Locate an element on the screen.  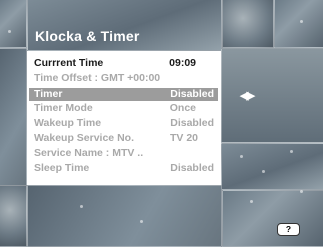
time-offset-row: Time Offset : GMT +00:00 is located at coordinates (123, 78).